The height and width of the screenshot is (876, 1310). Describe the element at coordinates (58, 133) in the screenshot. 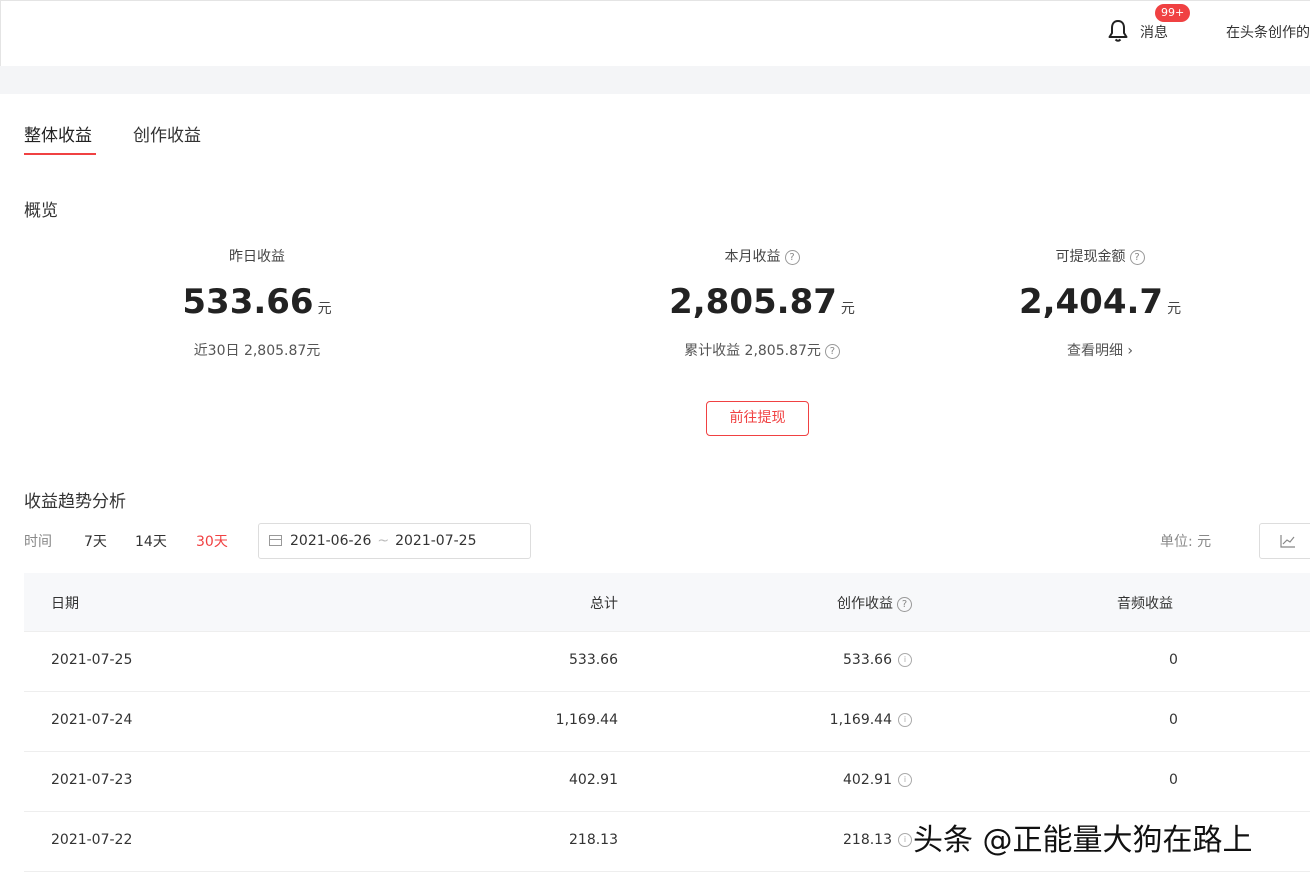

I see `tab-overall-income: 整体收益` at that location.